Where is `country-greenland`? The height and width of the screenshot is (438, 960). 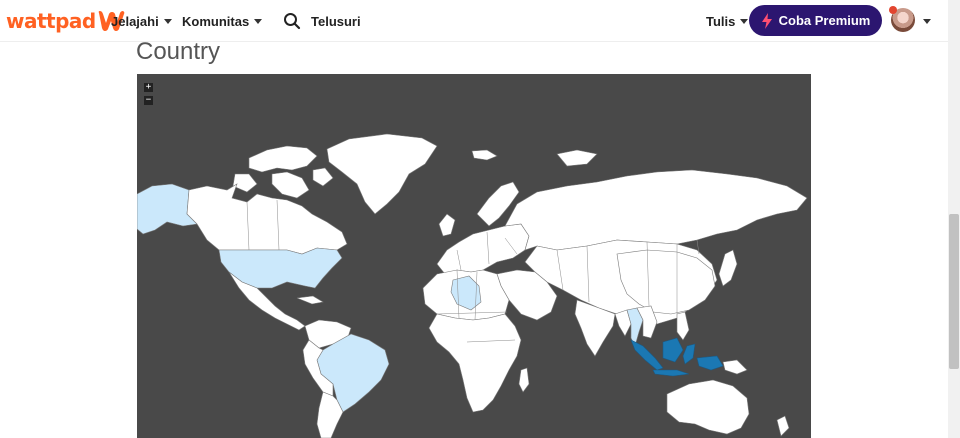
country-greenland is located at coordinates (382, 174).